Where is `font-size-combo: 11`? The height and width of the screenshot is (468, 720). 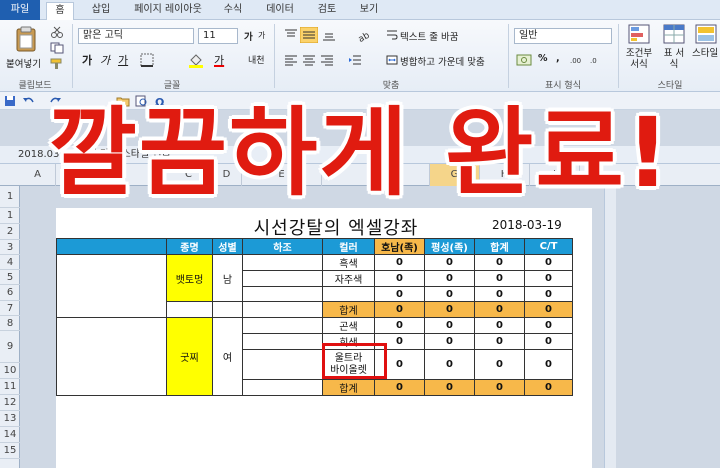
font-size-combo: 11 is located at coordinates (218, 36).